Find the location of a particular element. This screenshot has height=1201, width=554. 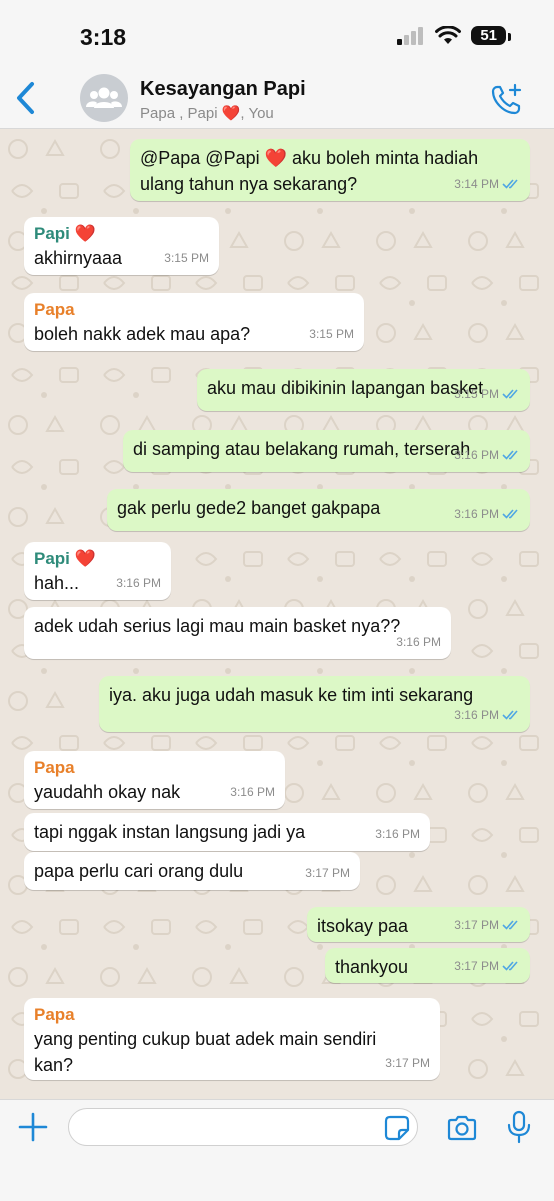

chevron-left-icon is located at coordinates (27, 98).